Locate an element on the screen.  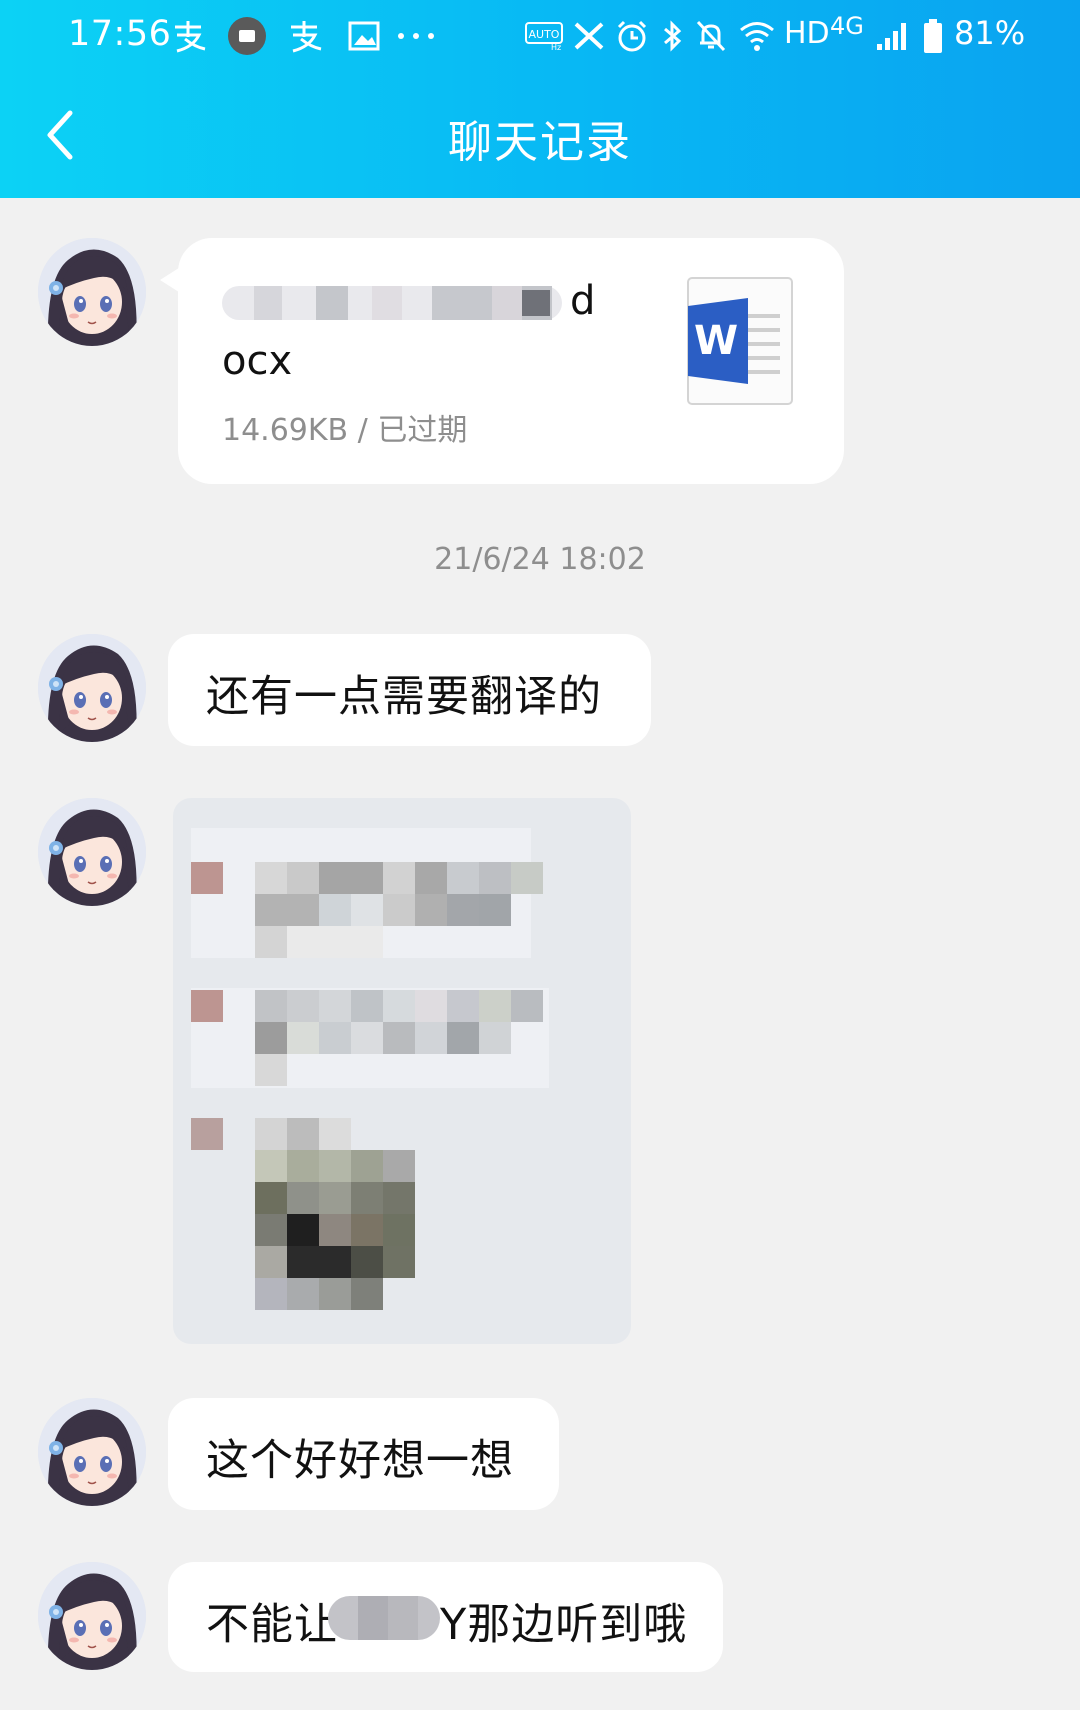
text-message-bubble: 不能让 Y那边听到哦 is located at coordinates (445, 1617).